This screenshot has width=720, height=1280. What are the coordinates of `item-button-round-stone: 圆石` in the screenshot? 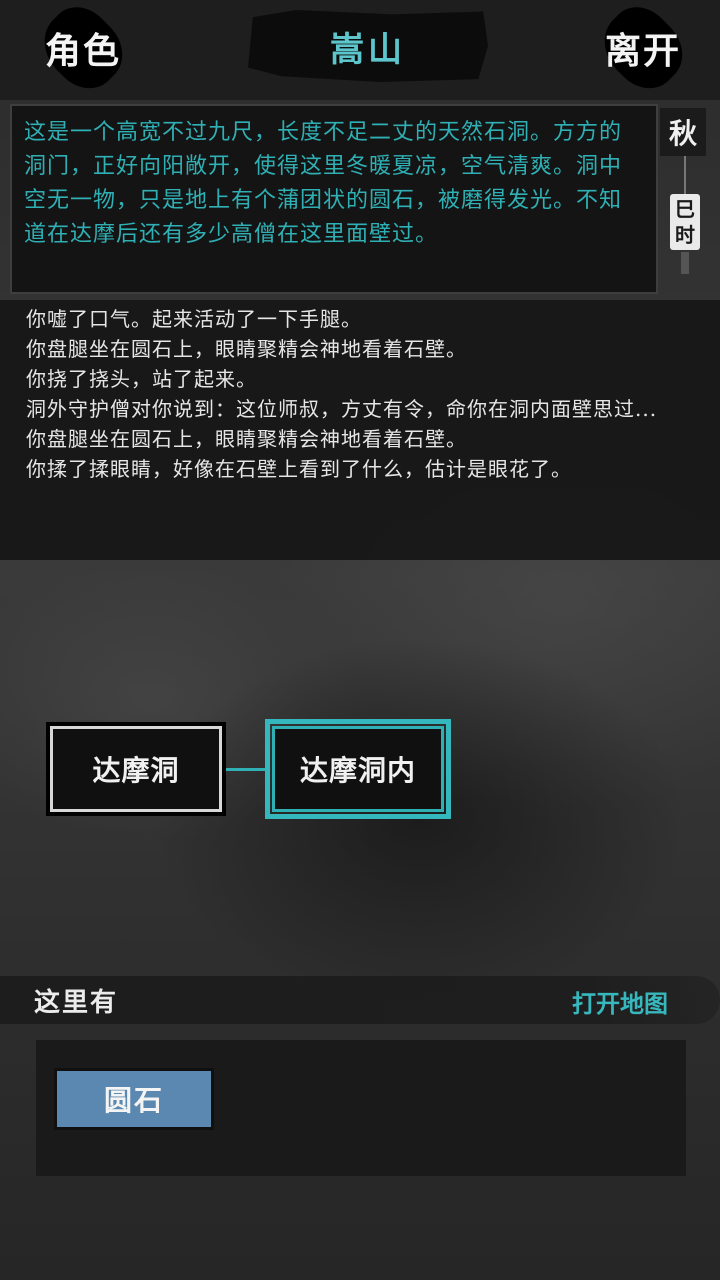 It's located at (134, 1099).